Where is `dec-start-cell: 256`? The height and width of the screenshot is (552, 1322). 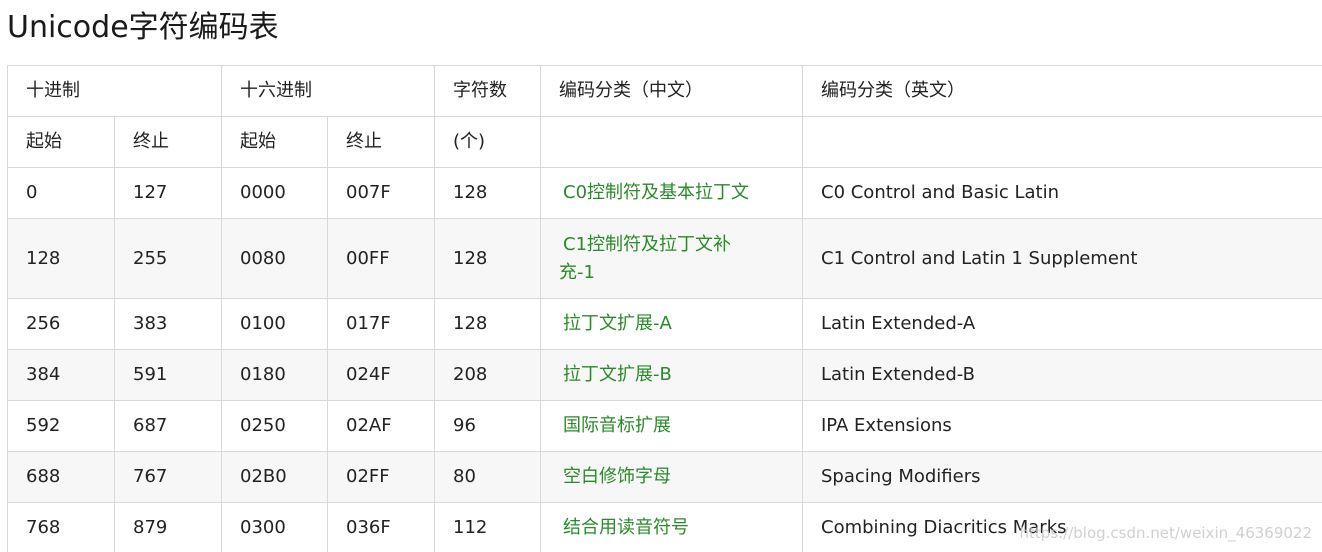
dec-start-cell: 256 is located at coordinates (61, 324).